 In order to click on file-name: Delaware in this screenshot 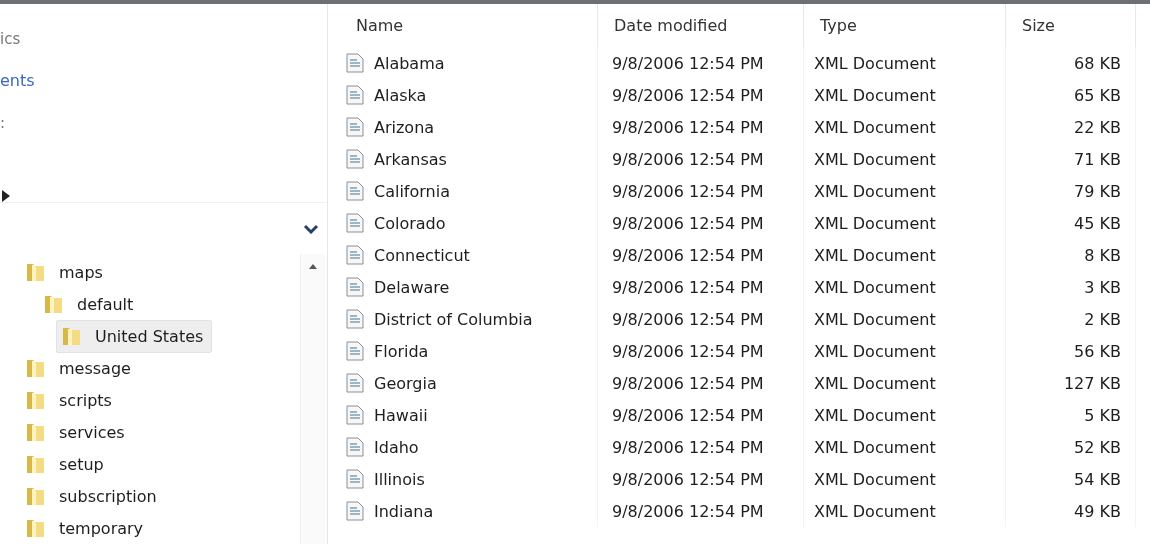, I will do `click(412, 287)`.